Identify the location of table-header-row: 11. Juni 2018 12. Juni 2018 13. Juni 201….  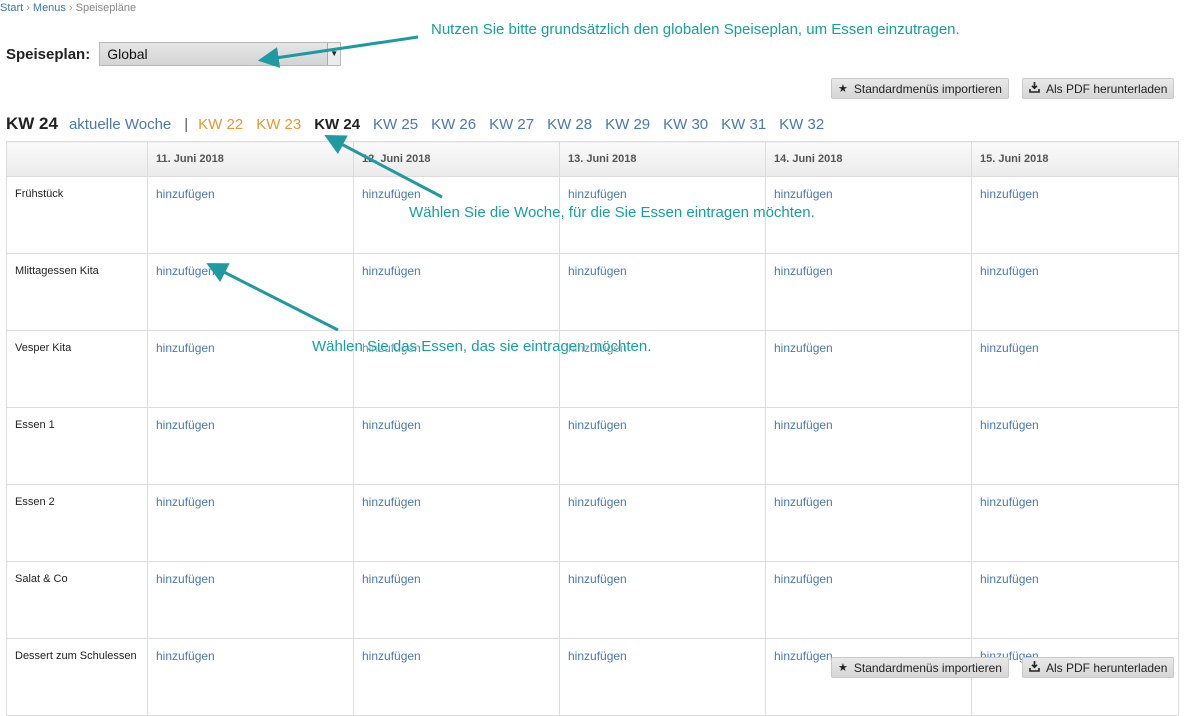
(592, 159).